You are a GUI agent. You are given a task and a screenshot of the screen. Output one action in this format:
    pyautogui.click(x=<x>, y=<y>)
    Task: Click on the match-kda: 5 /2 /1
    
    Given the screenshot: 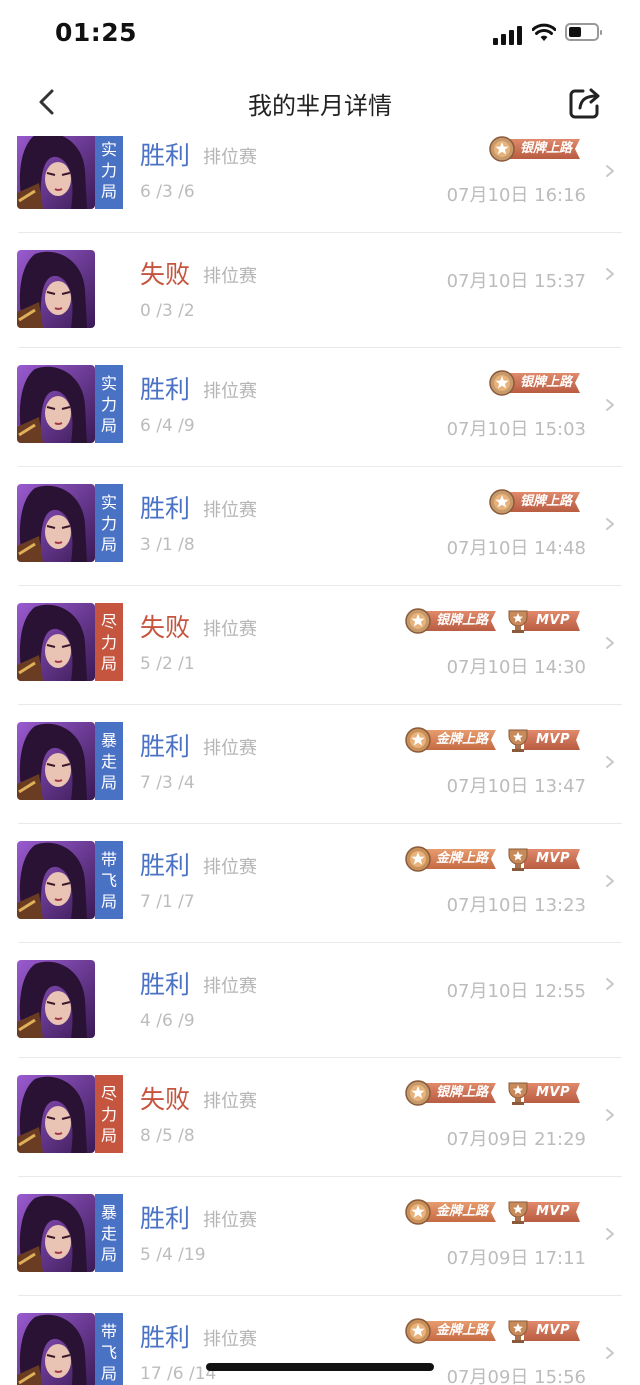 What is the action you would take?
    pyautogui.click(x=167, y=664)
    